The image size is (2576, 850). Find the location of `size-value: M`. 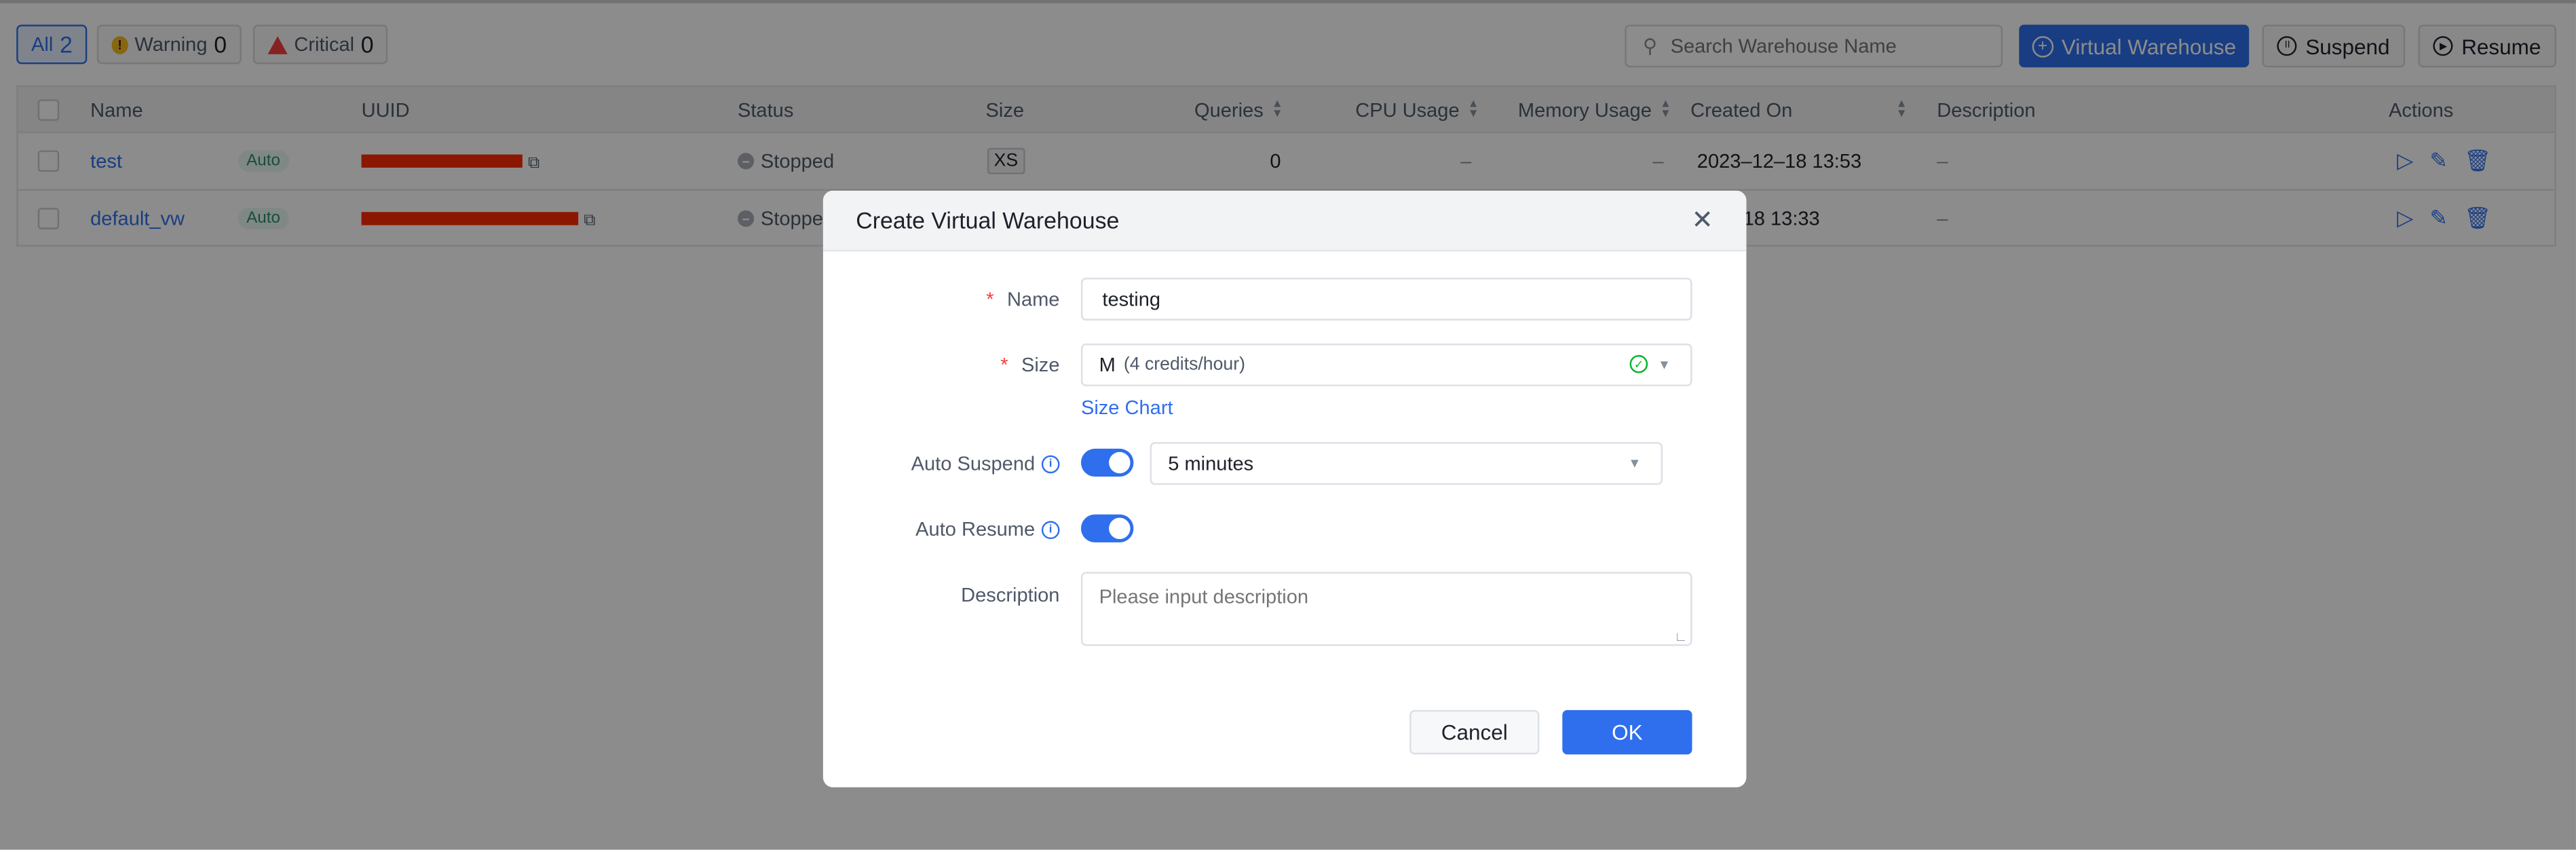

size-value: M is located at coordinates (1107, 365).